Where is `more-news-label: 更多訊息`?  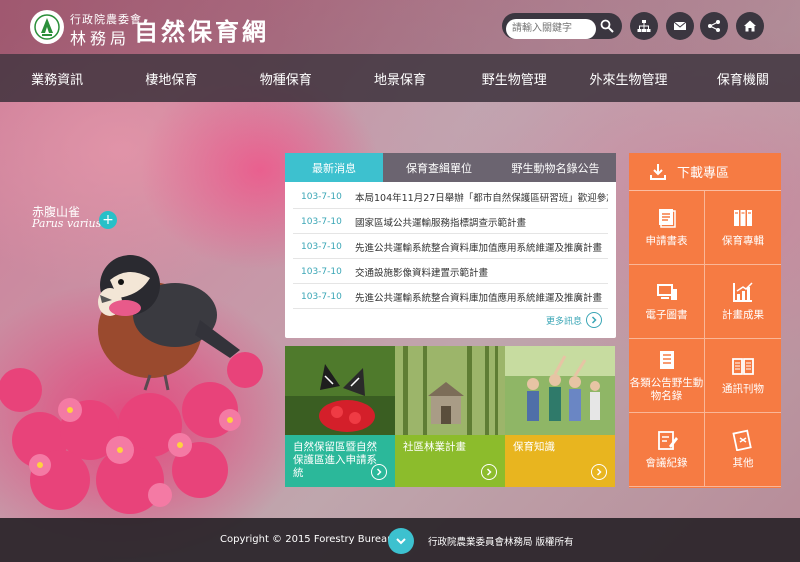 more-news-label: 更多訊息 is located at coordinates (563, 321).